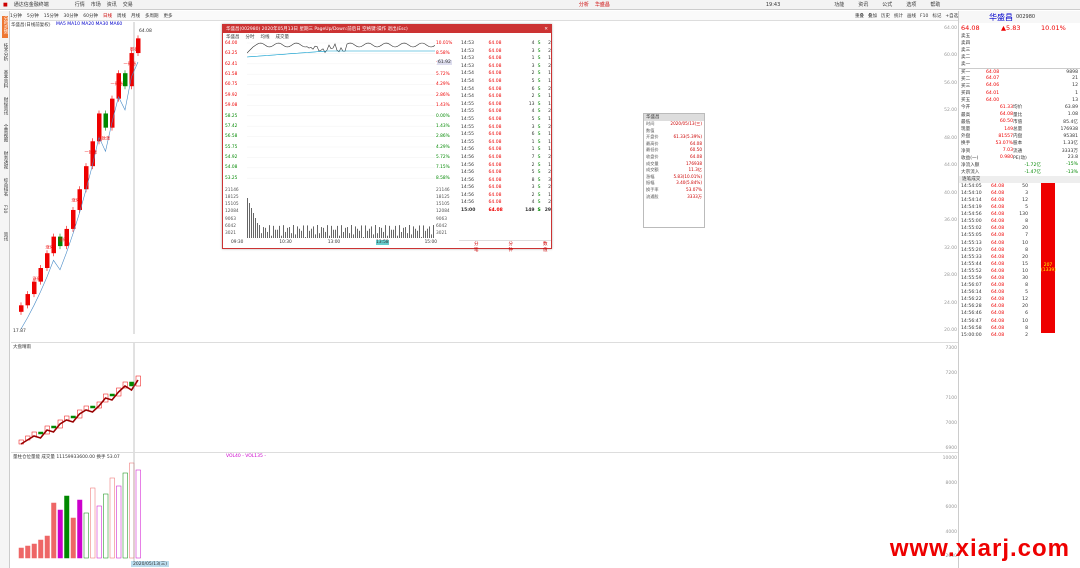  I want to click on tool-6: 标记, so click(936, 16).